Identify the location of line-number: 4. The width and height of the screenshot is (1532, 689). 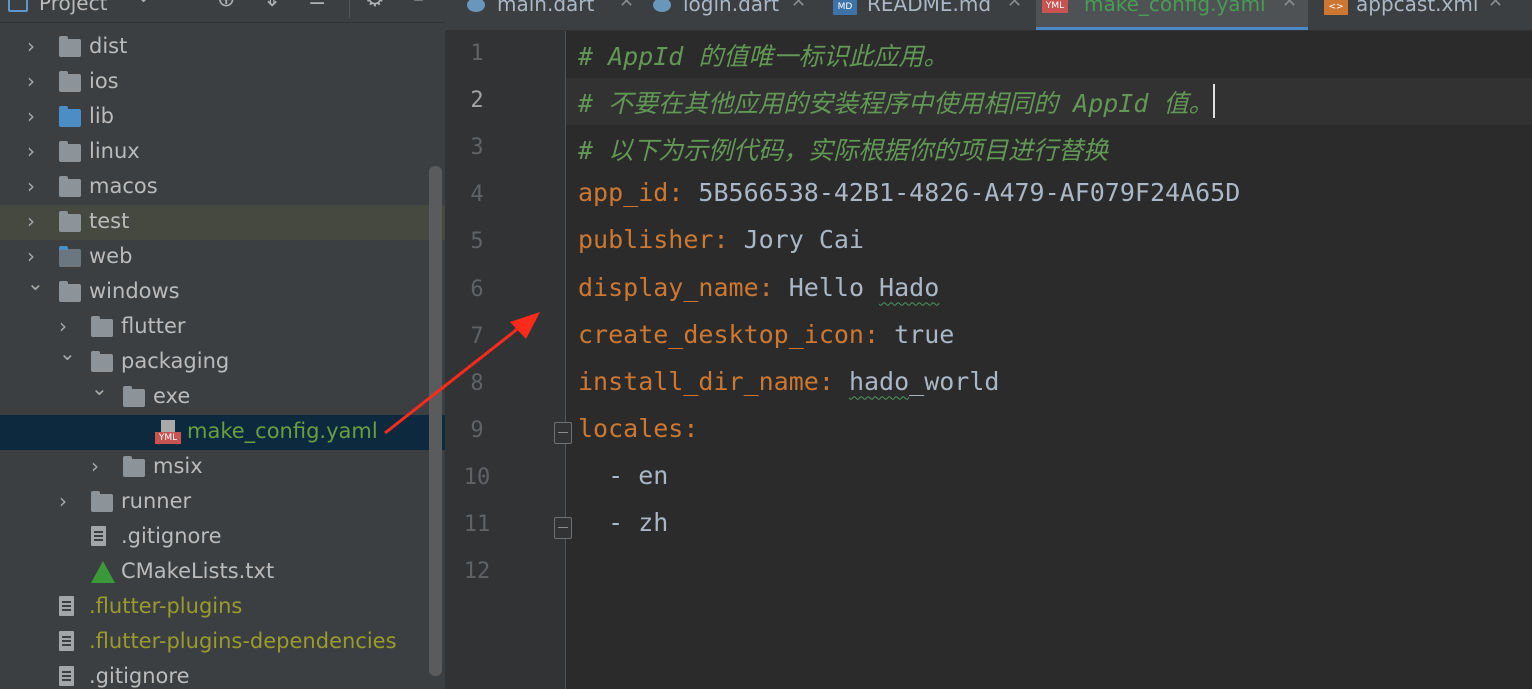
(477, 195).